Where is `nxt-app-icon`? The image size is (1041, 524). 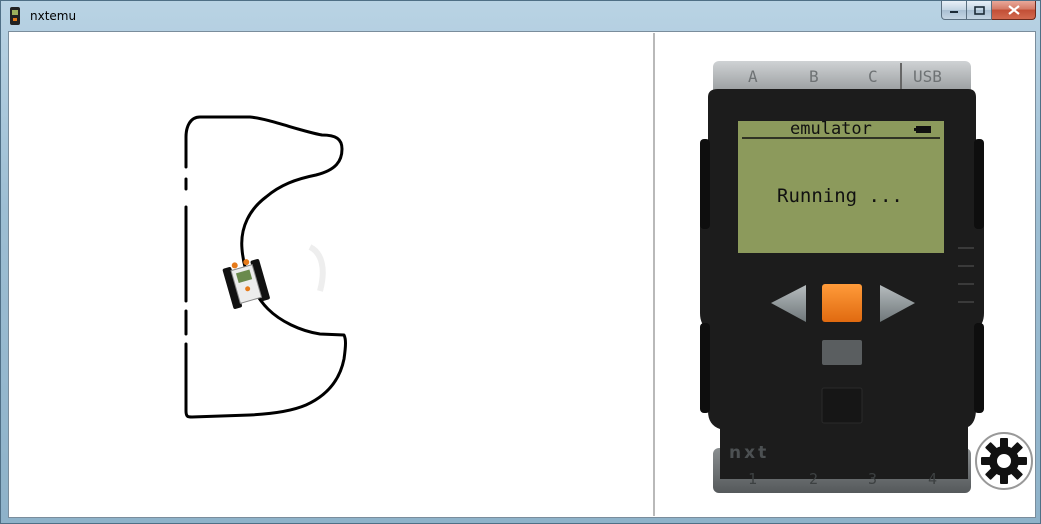
nxt-app-icon is located at coordinates (15, 16).